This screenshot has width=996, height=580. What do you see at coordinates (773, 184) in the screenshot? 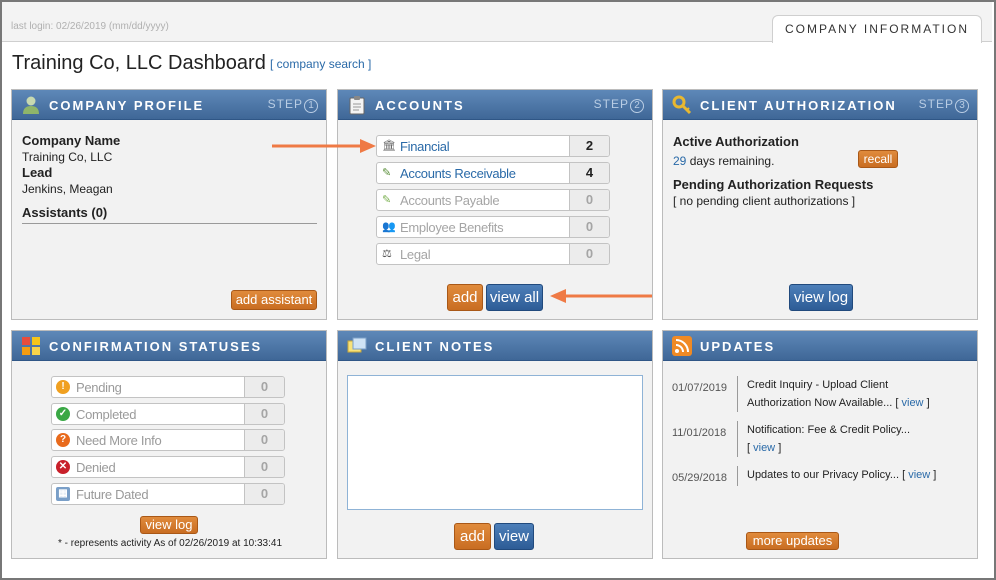
I see `pending-requests-label: Pending Authorization Requests` at bounding box center [773, 184].